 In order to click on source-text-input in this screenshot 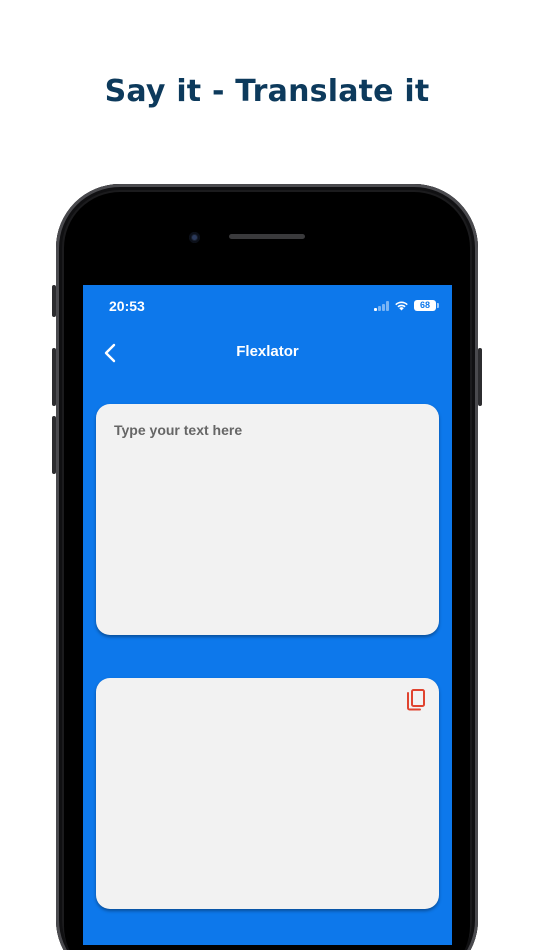, I will do `click(266, 519)`.